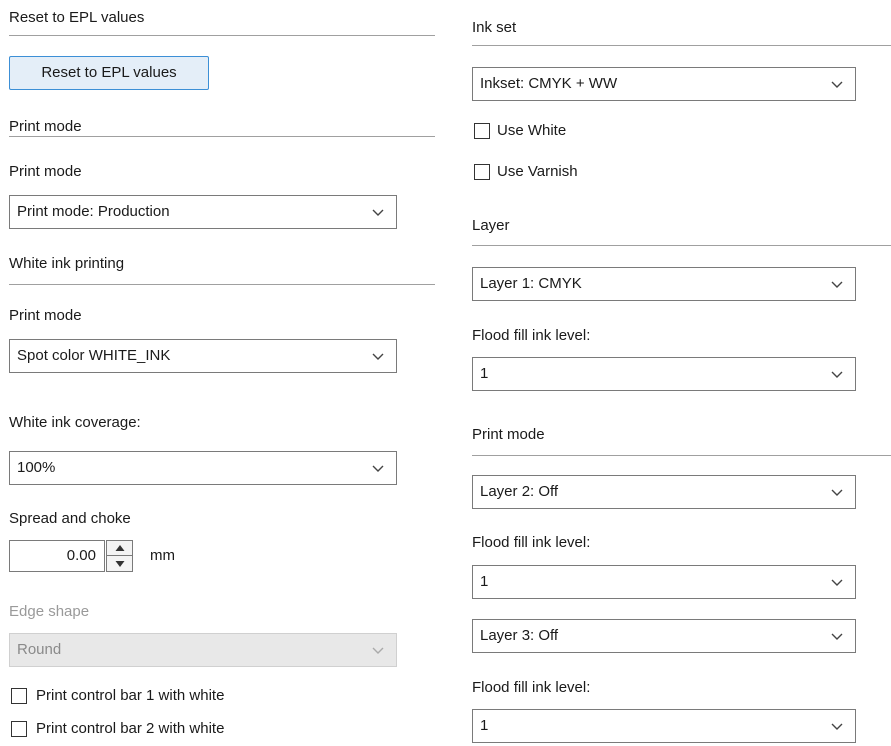  I want to click on flood-fill-value-1: 1, so click(484, 373).